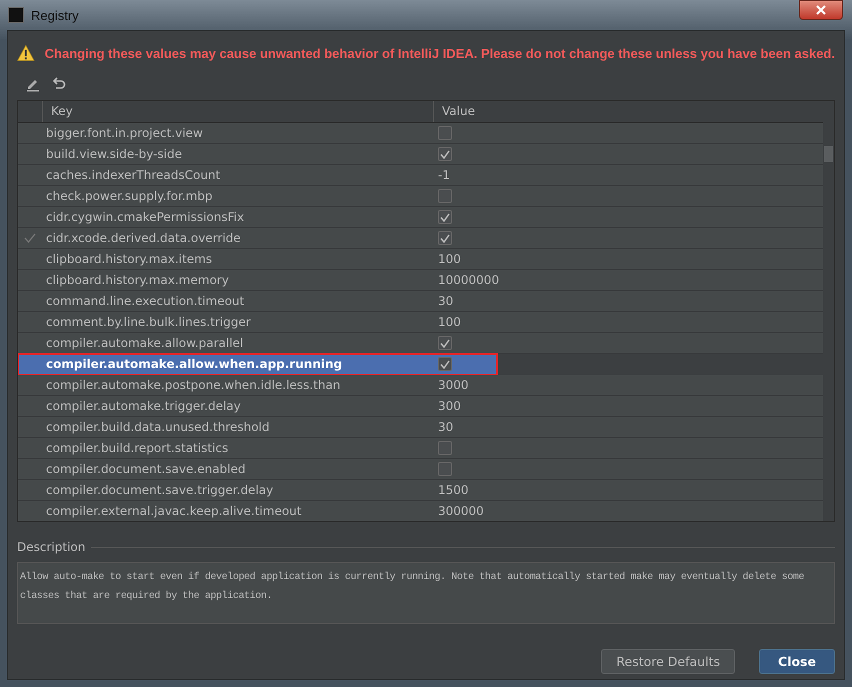  I want to click on table-row: clipboard.history.max.items 100, so click(420, 259).